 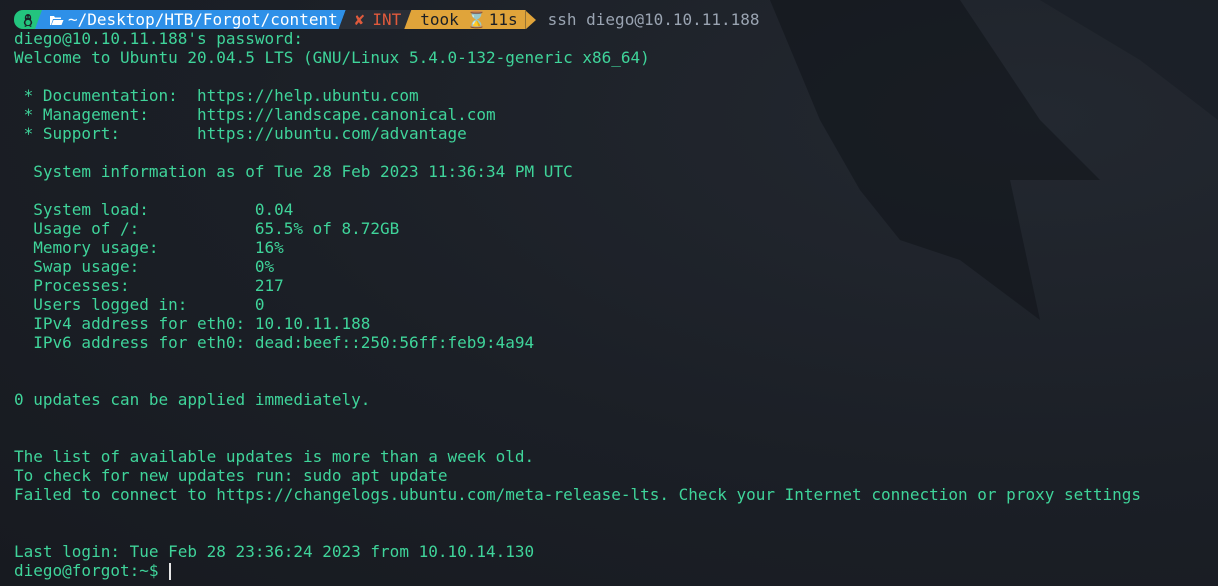 I want to click on current-path: ~/Desktop/HTB/Forgot/content, so click(x=203, y=19).